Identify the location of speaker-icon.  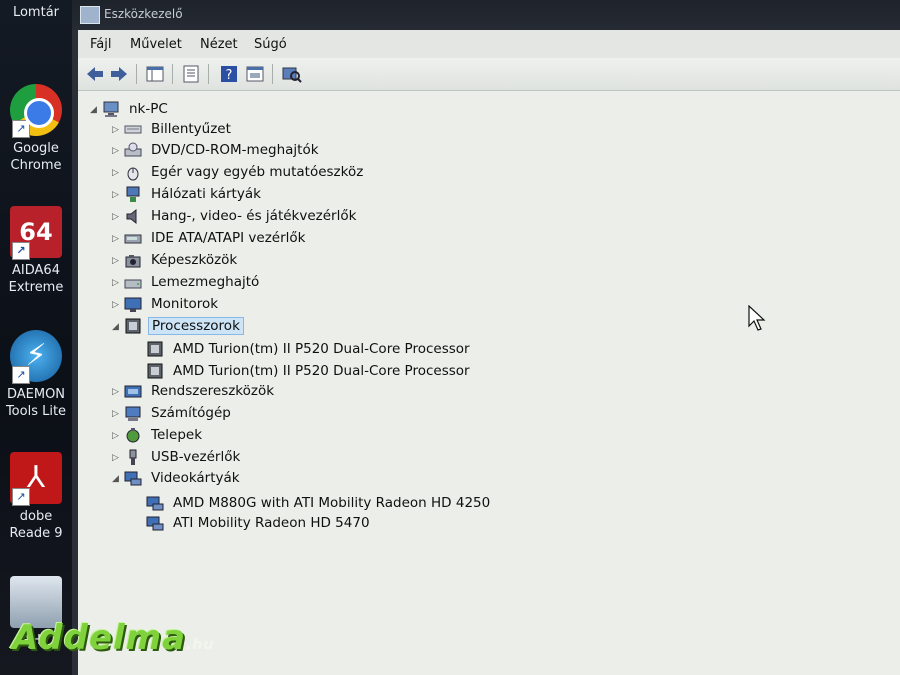
(133, 216).